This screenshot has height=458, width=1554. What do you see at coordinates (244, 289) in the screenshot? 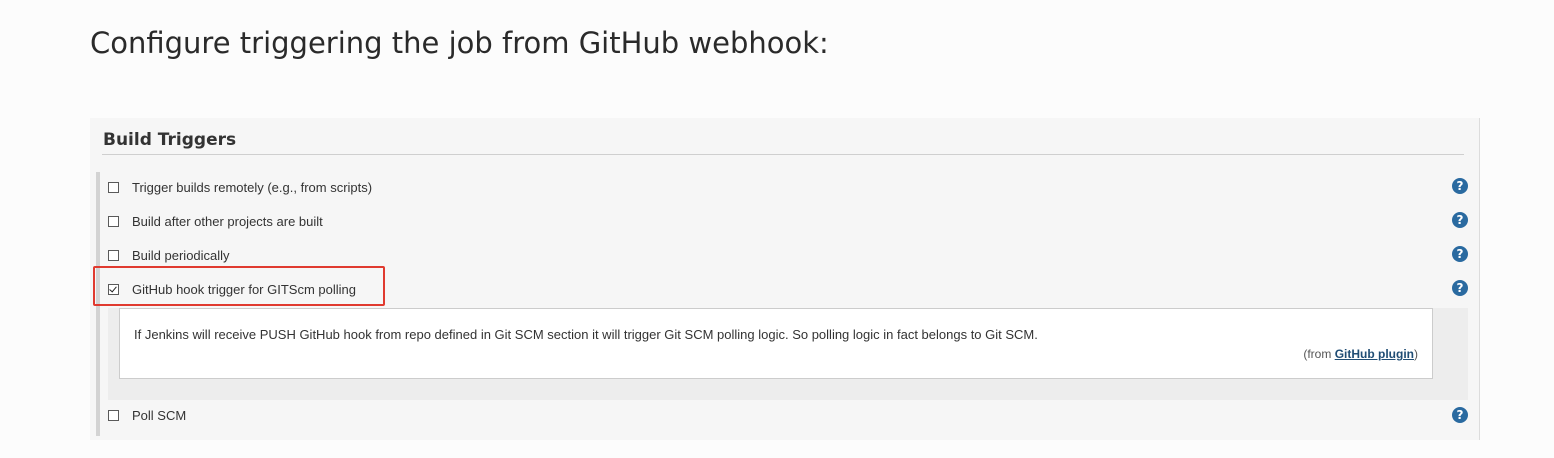
I see `trigger-github-hook-label: GitHub hook trigger for GITScm polling` at bounding box center [244, 289].